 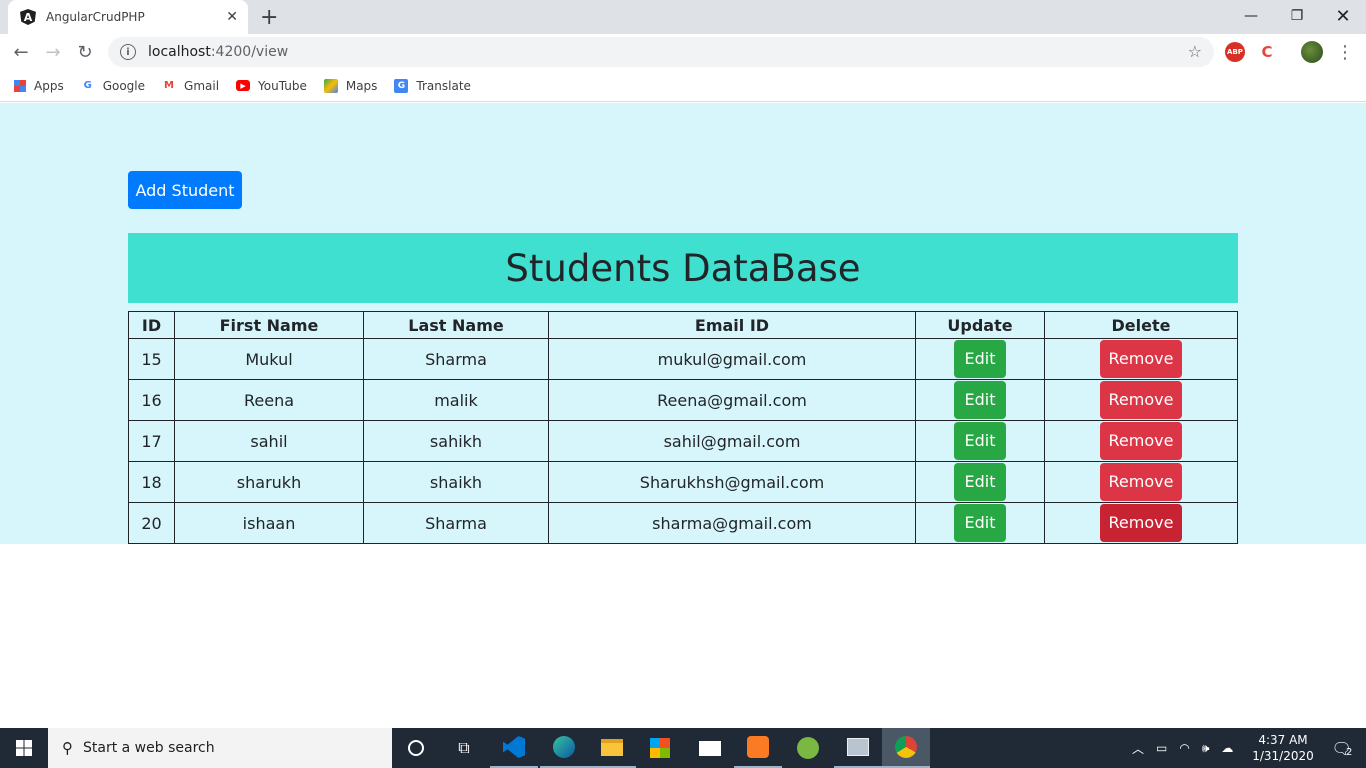 I want to click on restore-icon: ❐, so click(x=1297, y=16).